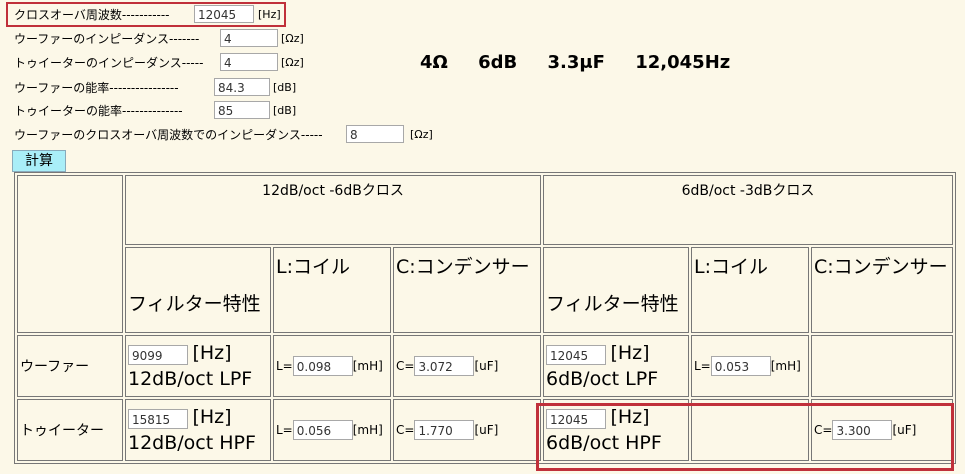 The height and width of the screenshot is (474, 965). I want to click on woofer-g2-coil: L= 0.053 [mH], so click(750, 366).